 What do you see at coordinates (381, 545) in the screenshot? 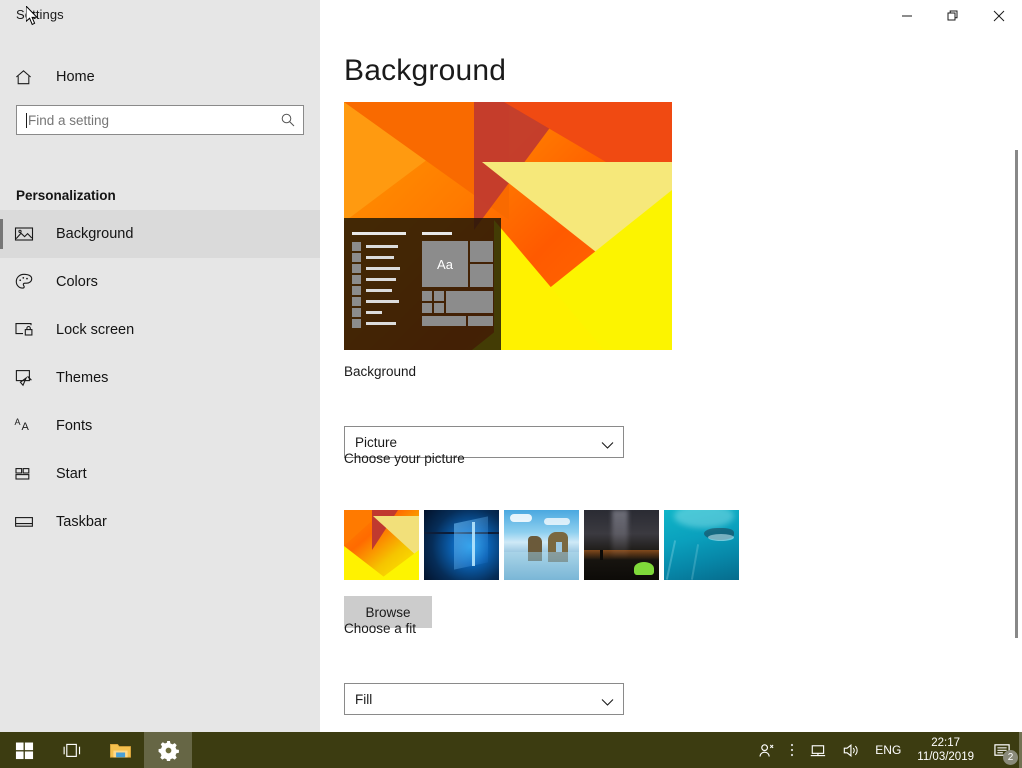
I see `thumbnail-geometric-orange-yellow` at bounding box center [381, 545].